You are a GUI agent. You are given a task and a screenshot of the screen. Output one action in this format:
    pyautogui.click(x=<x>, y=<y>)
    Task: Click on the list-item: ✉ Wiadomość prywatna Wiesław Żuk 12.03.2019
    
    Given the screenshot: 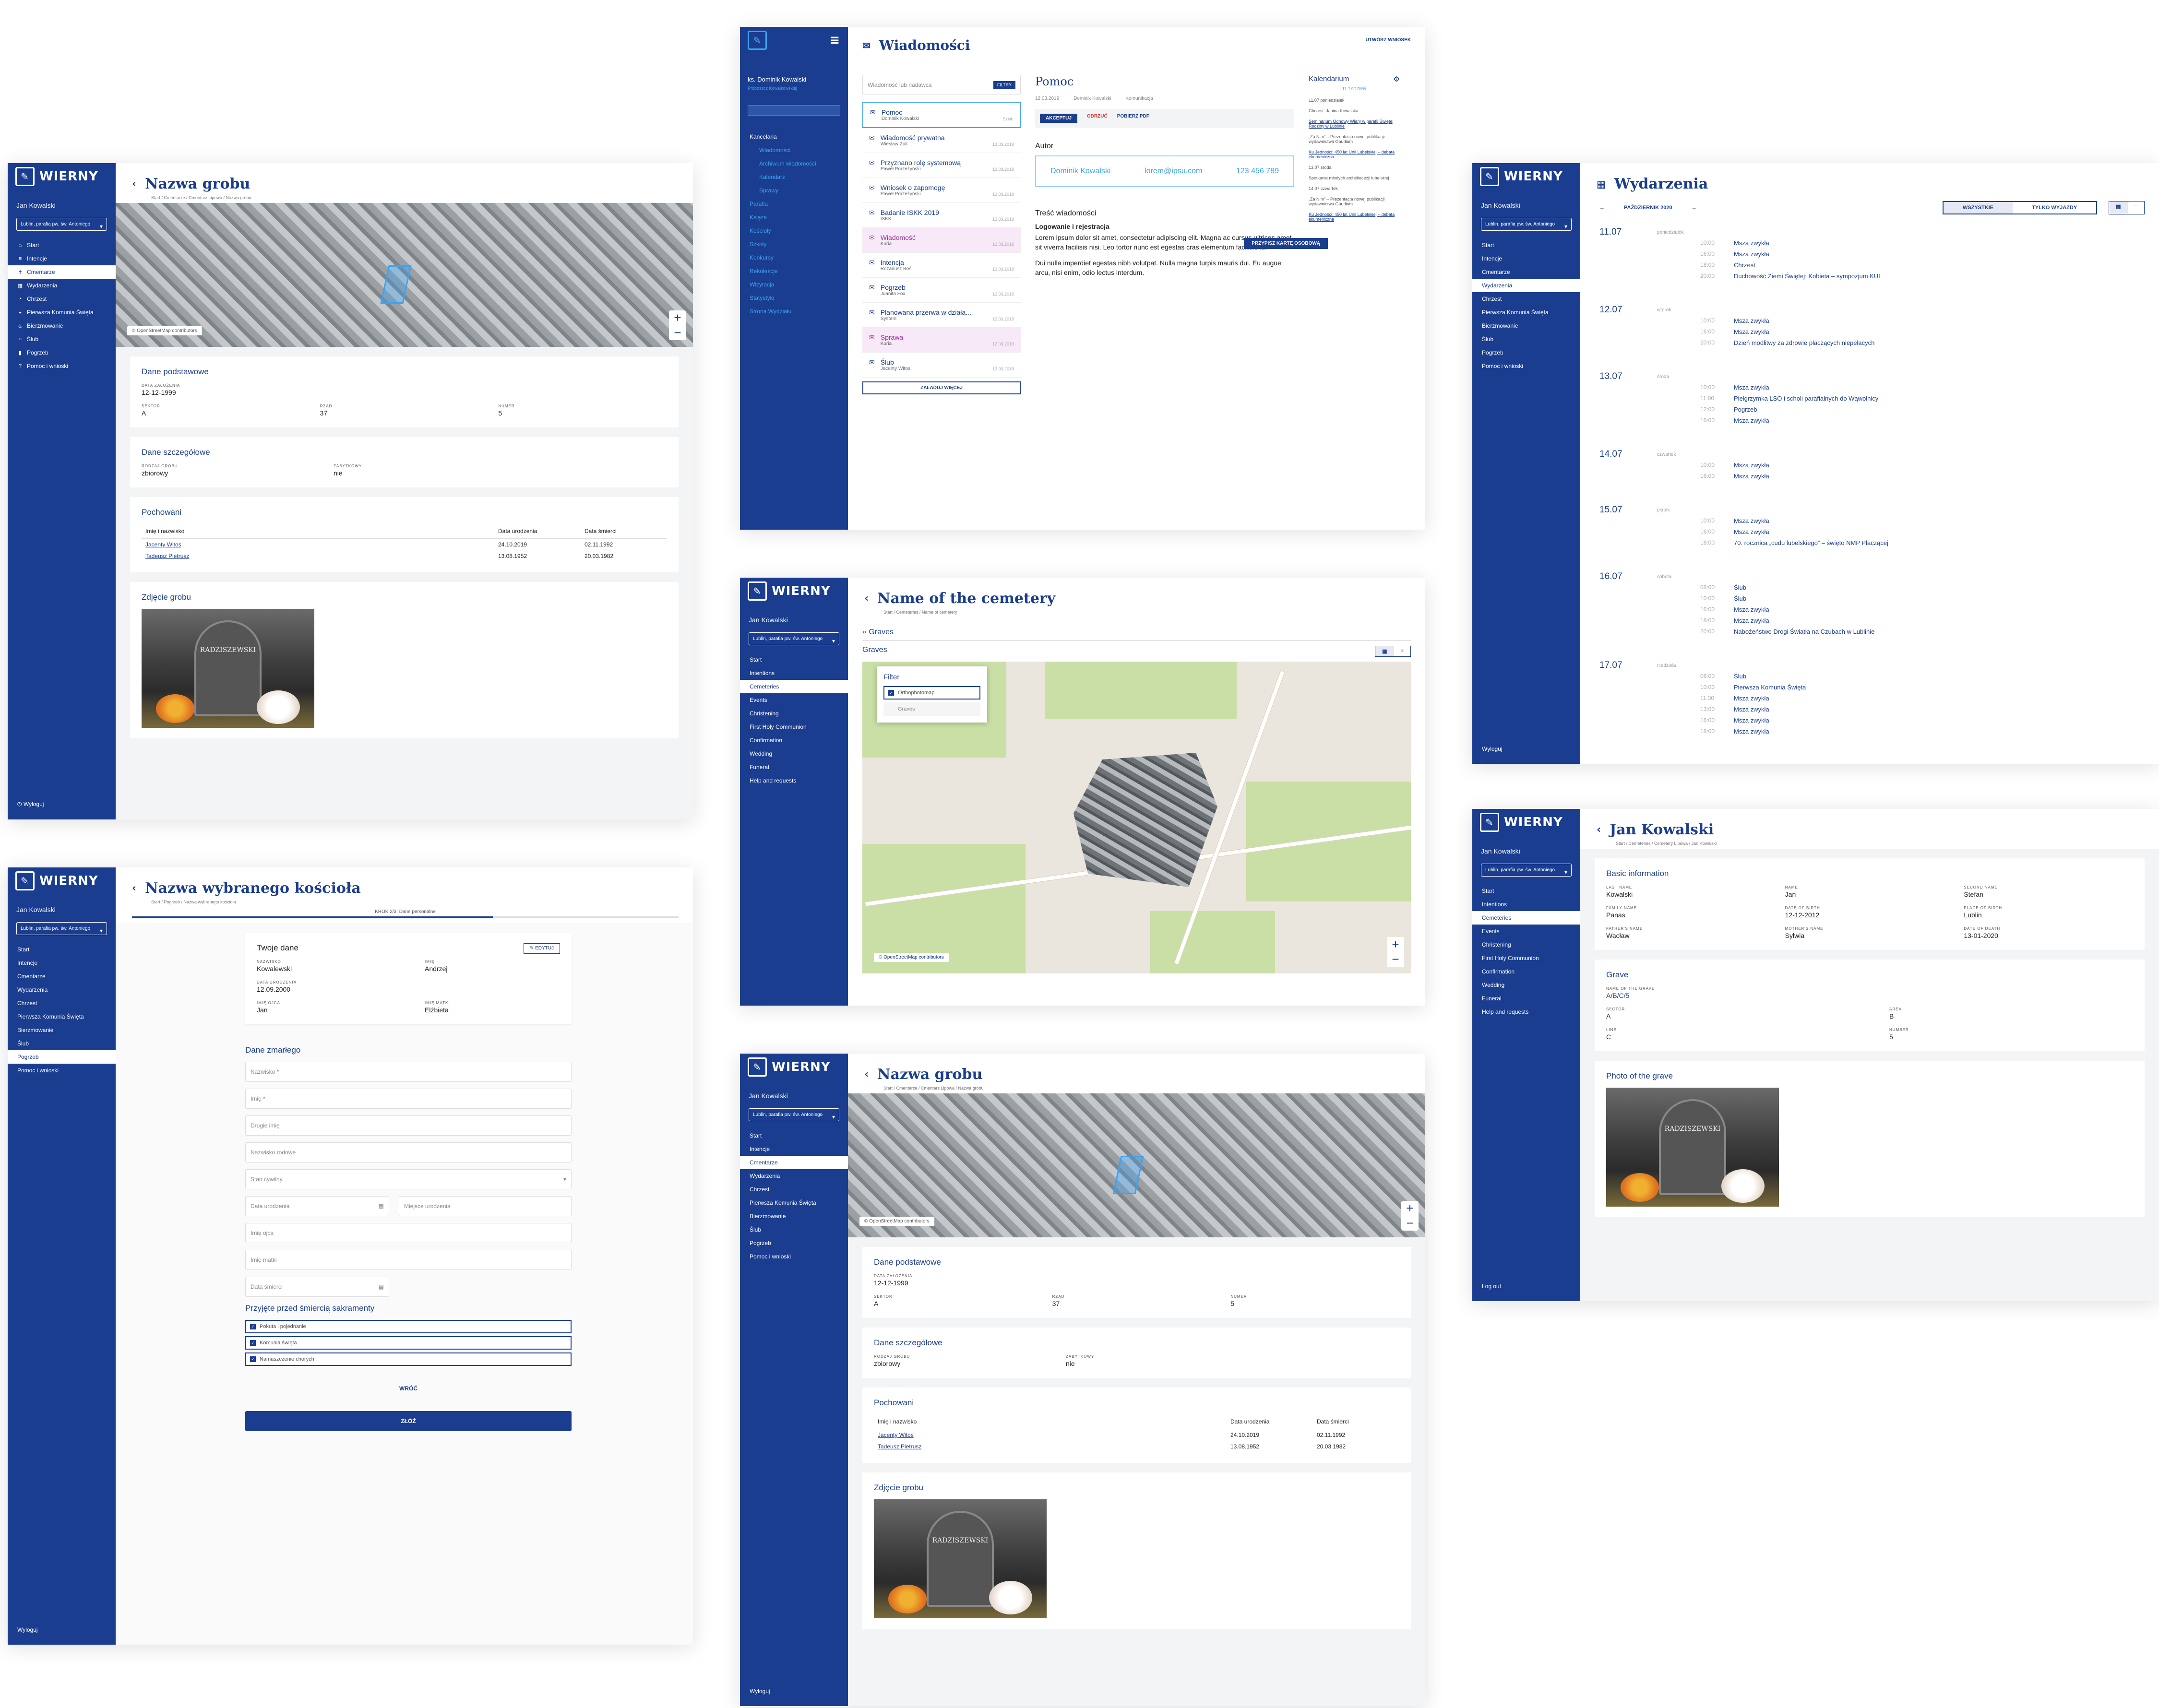 What is the action you would take?
    pyautogui.click(x=941, y=140)
    